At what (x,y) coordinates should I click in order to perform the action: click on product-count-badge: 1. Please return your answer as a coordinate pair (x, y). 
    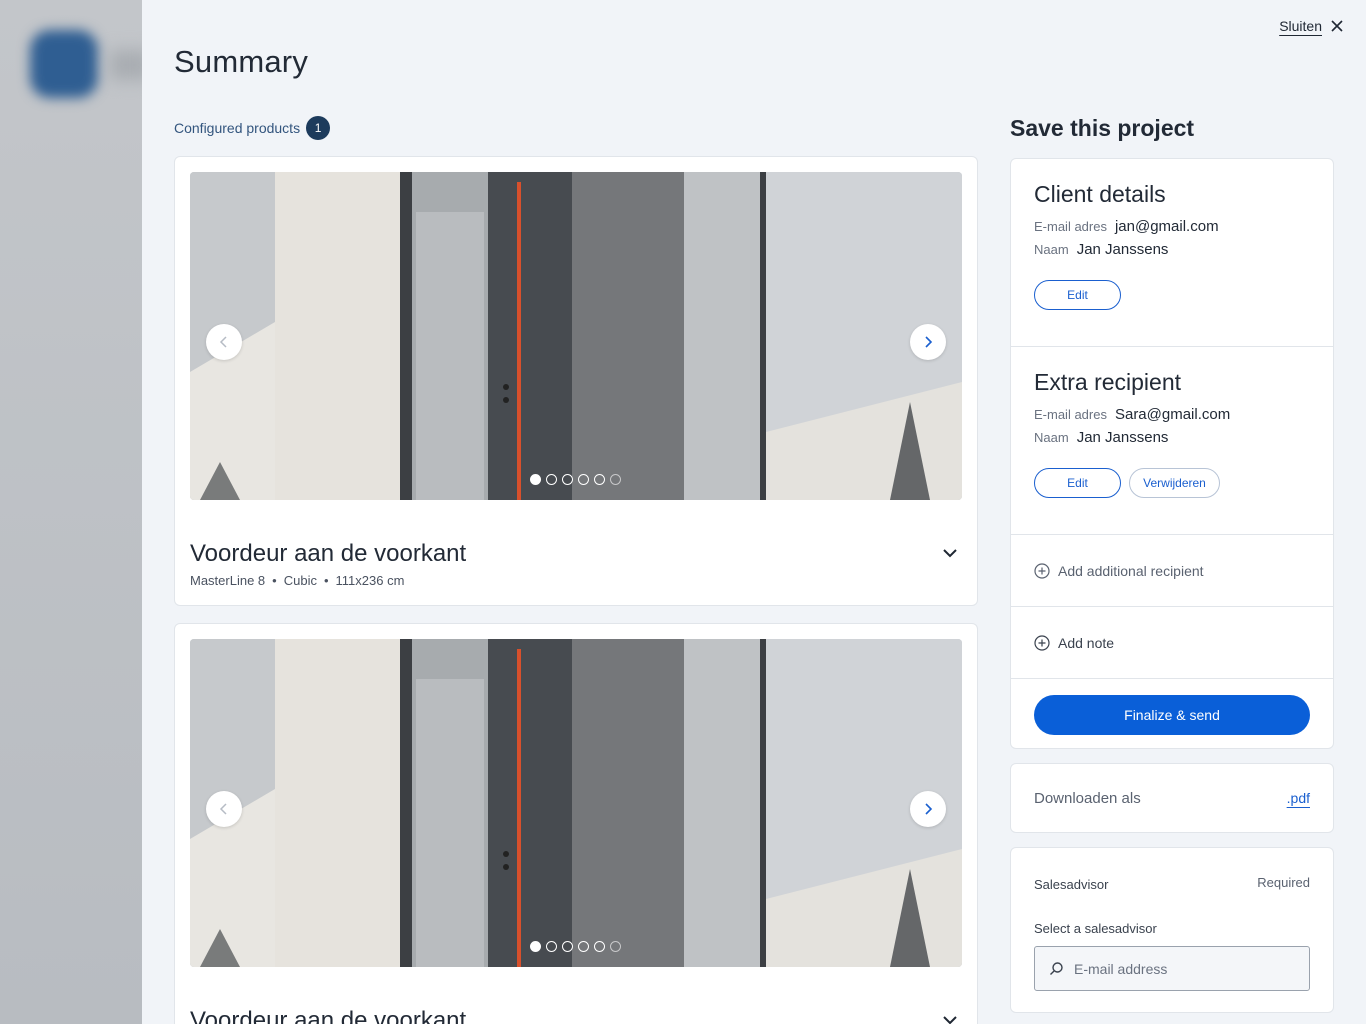
    Looking at the image, I should click on (318, 128).